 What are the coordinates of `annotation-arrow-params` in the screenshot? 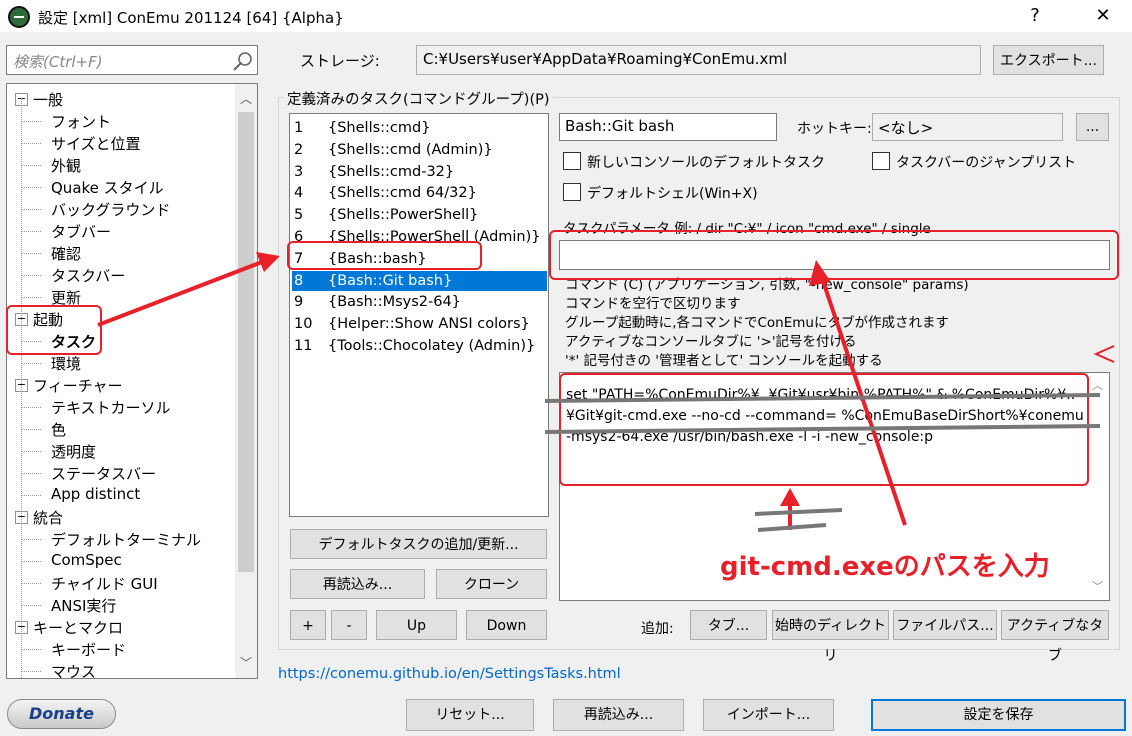 It's located at (863, 401).